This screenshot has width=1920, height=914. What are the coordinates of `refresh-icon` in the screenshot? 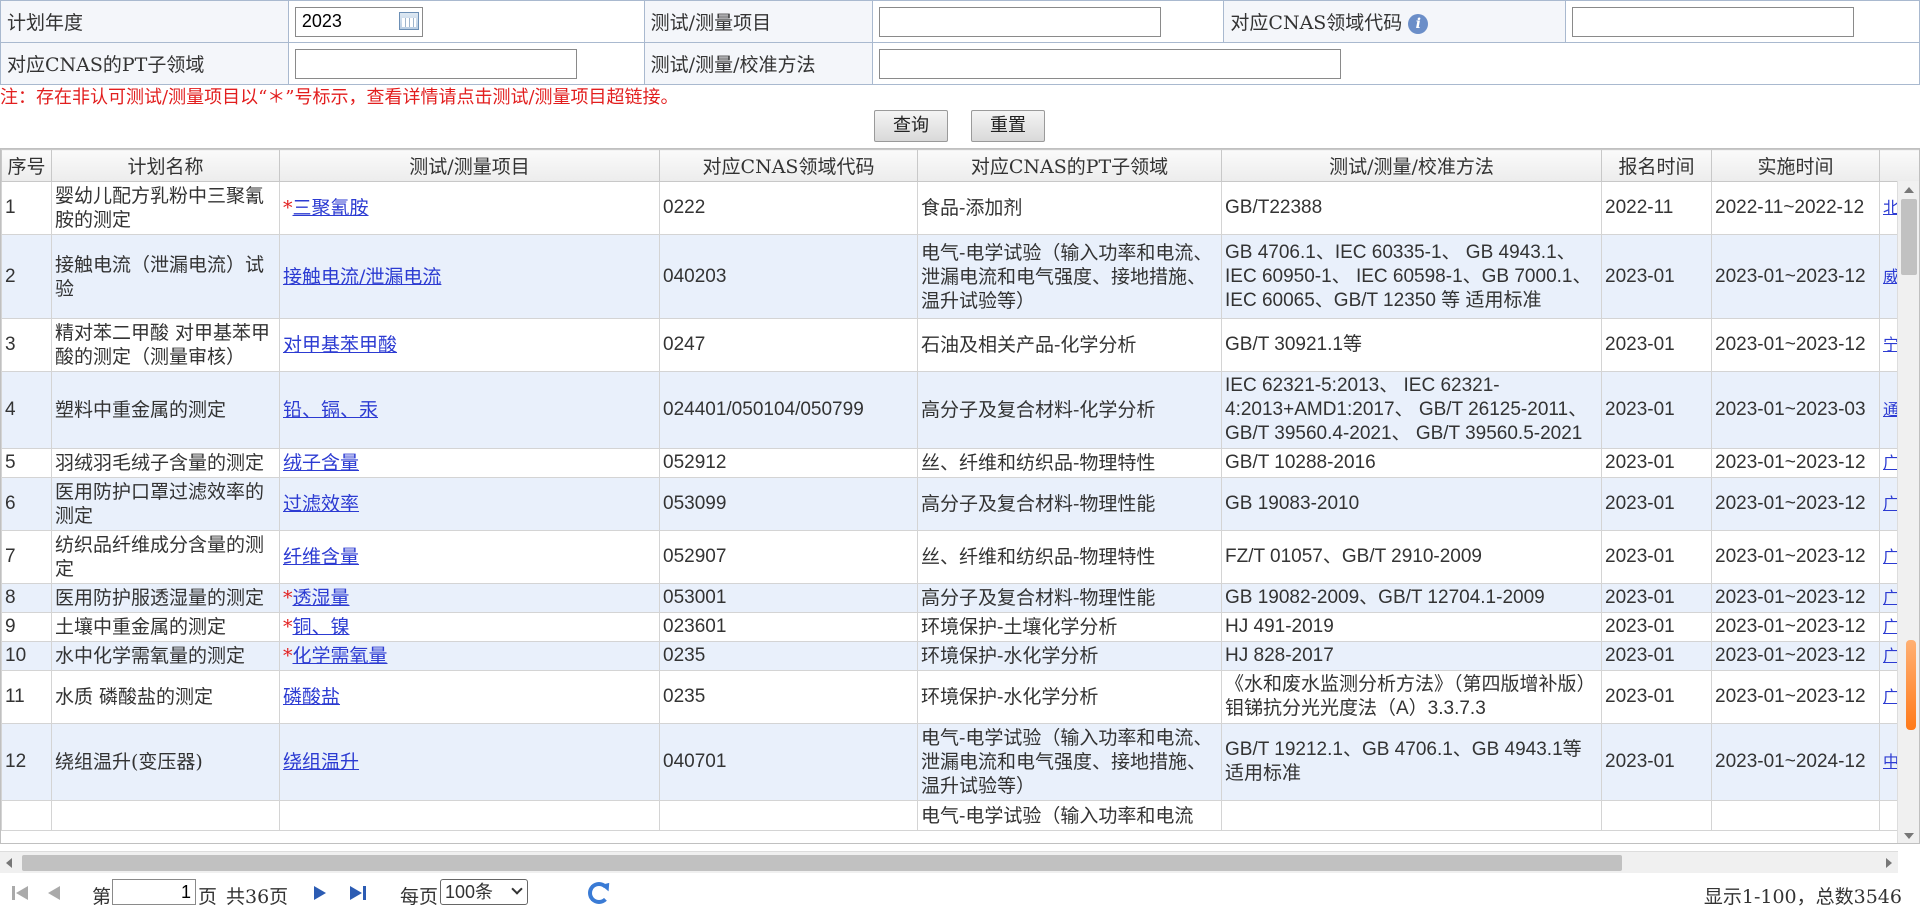 It's located at (599, 893).